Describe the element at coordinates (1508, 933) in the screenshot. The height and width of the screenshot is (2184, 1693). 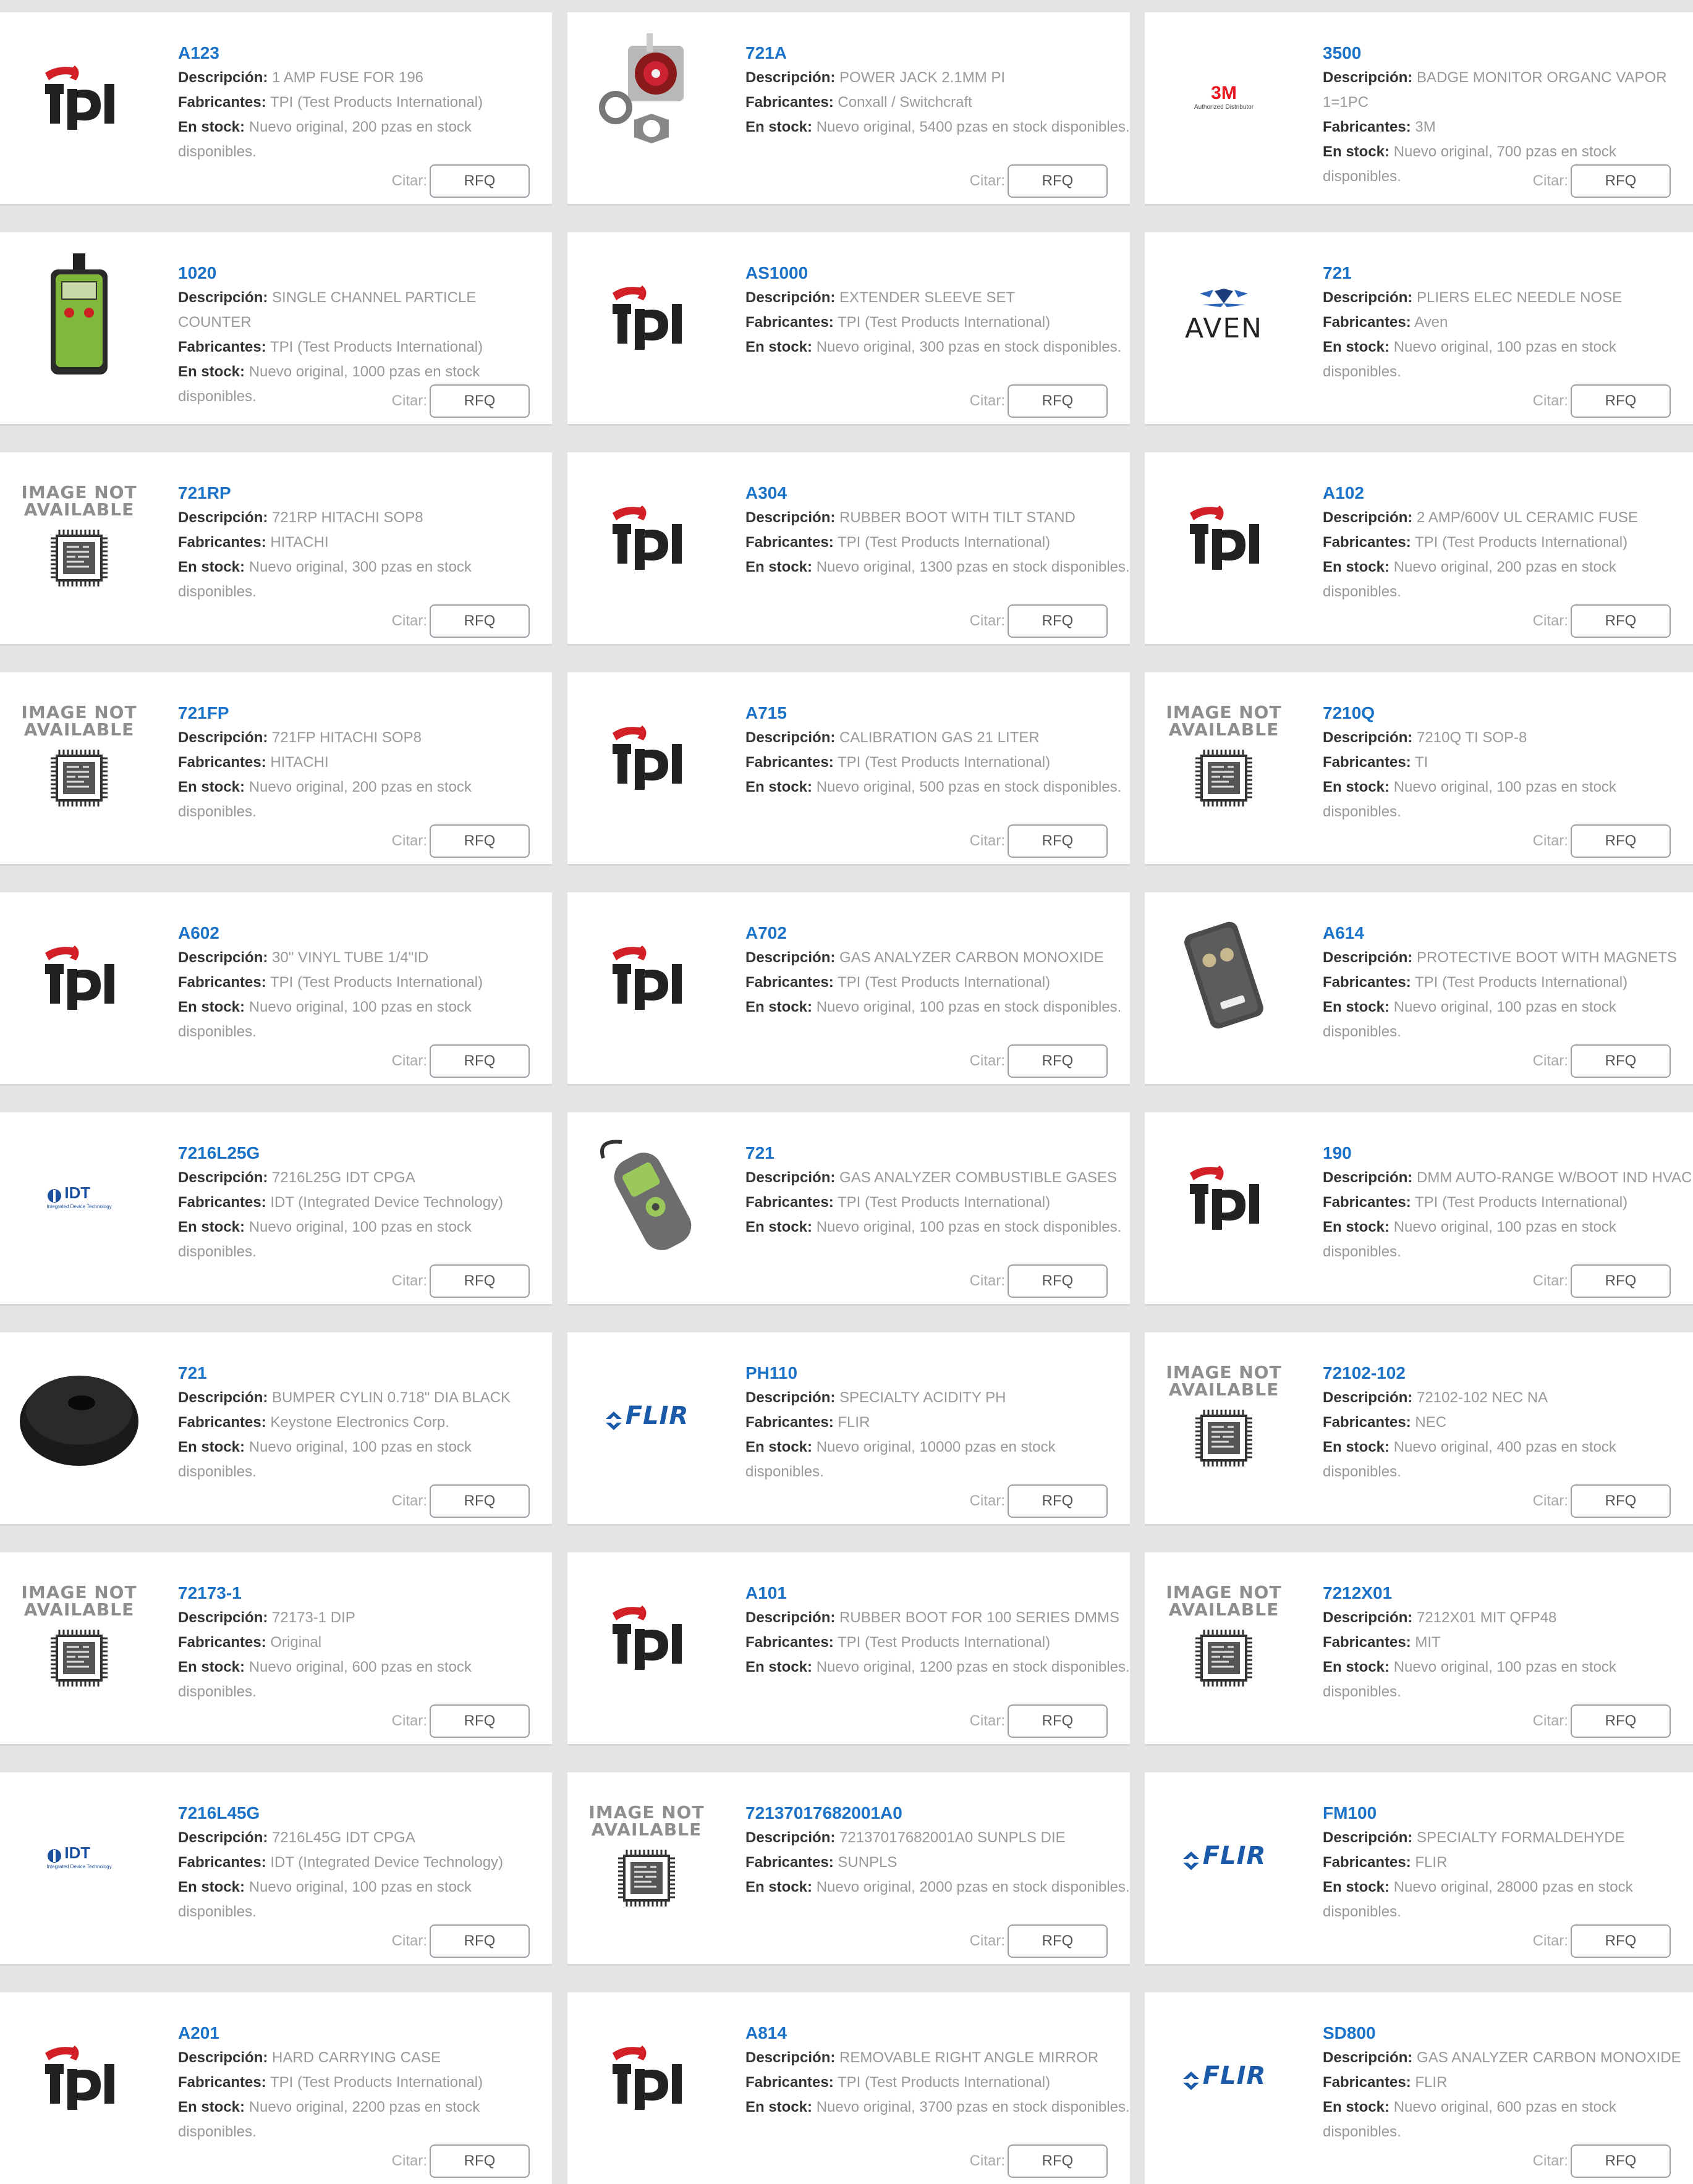
I see `part-number-link: A614` at that location.